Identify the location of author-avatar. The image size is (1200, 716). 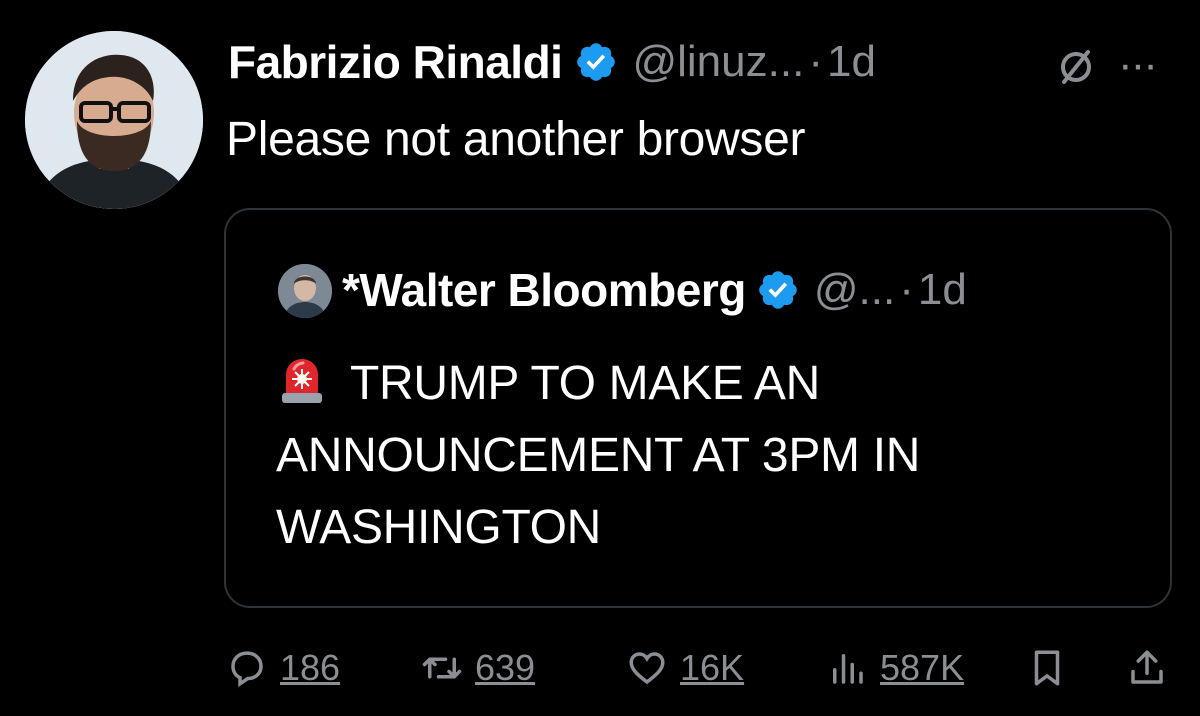
(114, 120).